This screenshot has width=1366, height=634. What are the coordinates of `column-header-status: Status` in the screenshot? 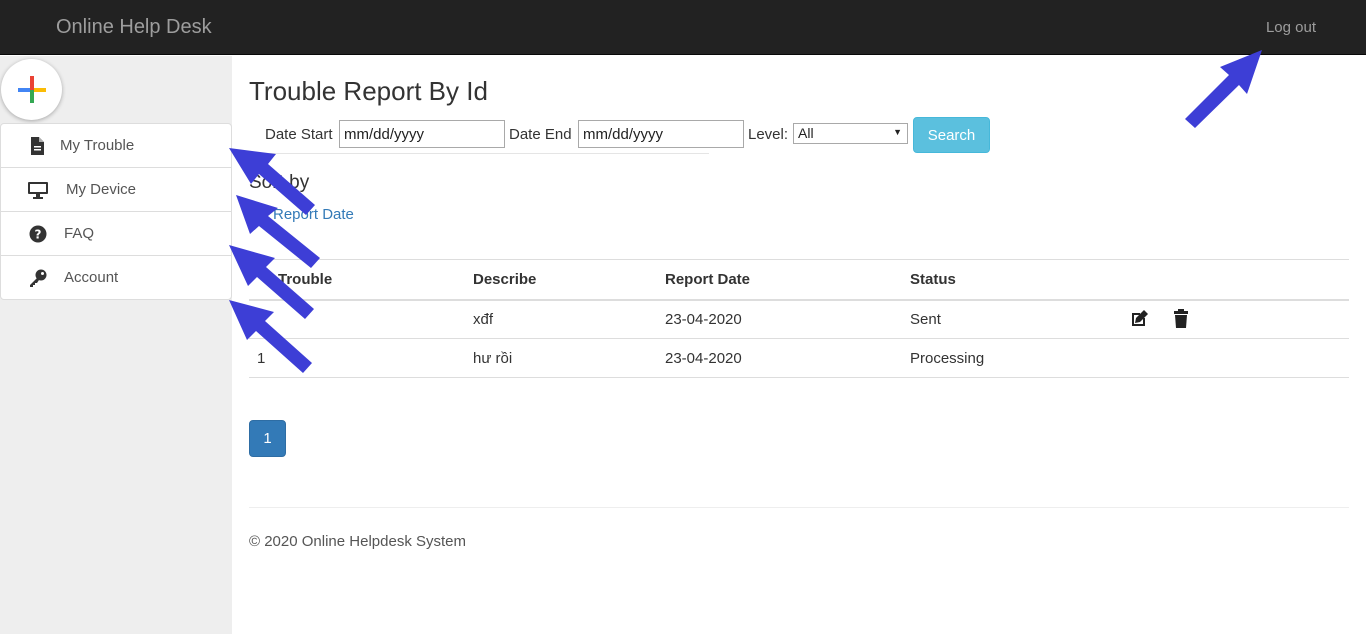 It's located at (1016, 280).